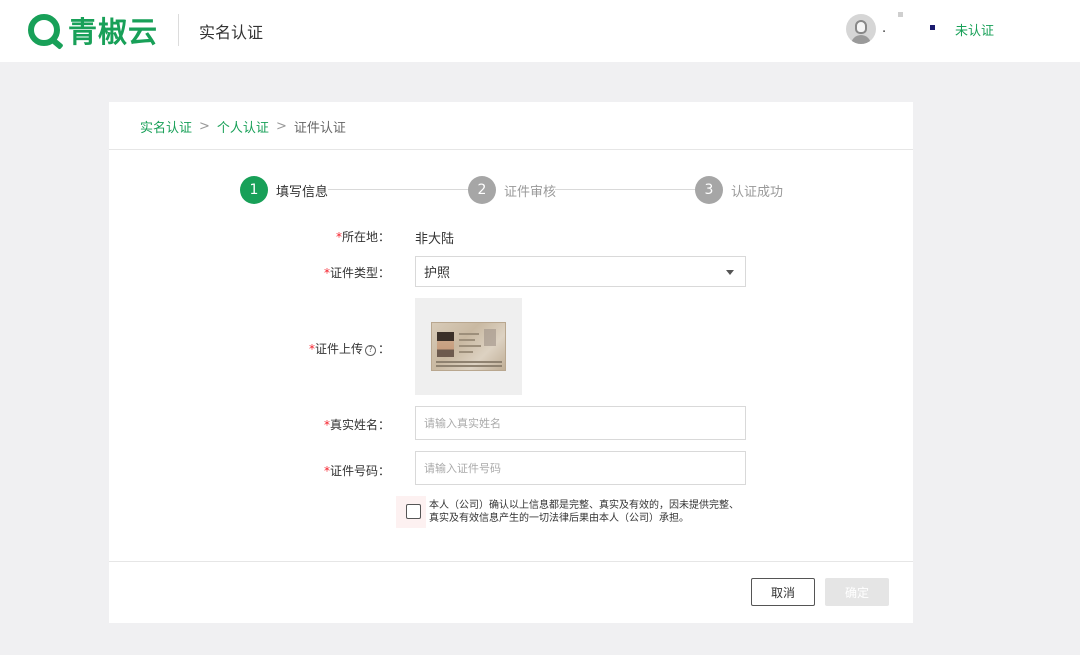  What do you see at coordinates (783, 592) in the screenshot?
I see `cancel-button: 取消` at bounding box center [783, 592].